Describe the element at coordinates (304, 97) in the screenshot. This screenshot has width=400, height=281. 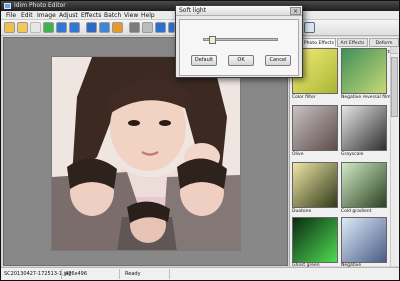
I see `thumb-label: Color filter` at that location.